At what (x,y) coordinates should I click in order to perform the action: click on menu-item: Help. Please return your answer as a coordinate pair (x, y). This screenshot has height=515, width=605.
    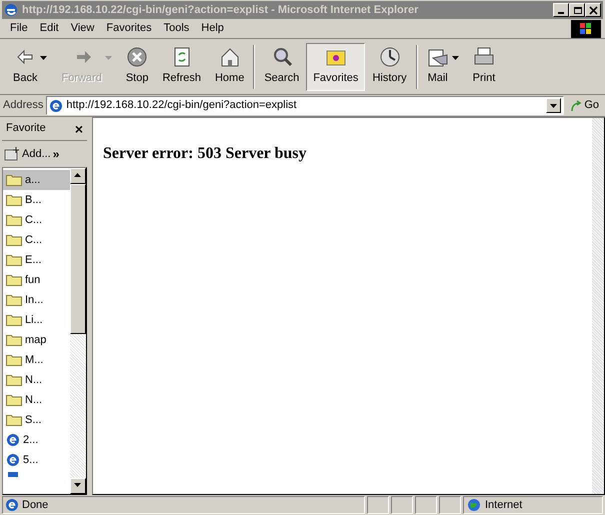
    Looking at the image, I should click on (212, 28).